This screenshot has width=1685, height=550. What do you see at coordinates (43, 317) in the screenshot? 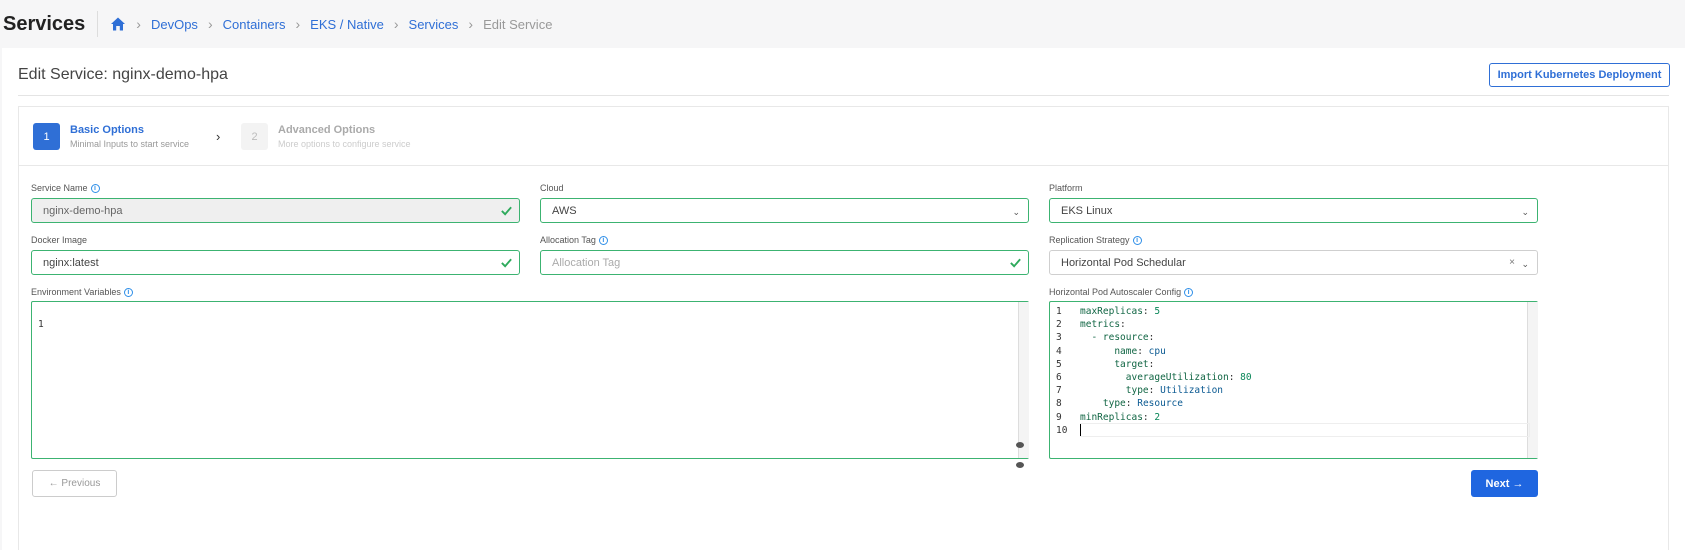
I see `code-line: 1` at bounding box center [43, 317].